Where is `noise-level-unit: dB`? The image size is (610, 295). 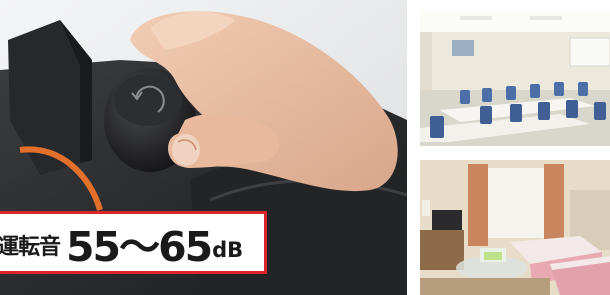 noise-level-unit: dB is located at coordinates (228, 249).